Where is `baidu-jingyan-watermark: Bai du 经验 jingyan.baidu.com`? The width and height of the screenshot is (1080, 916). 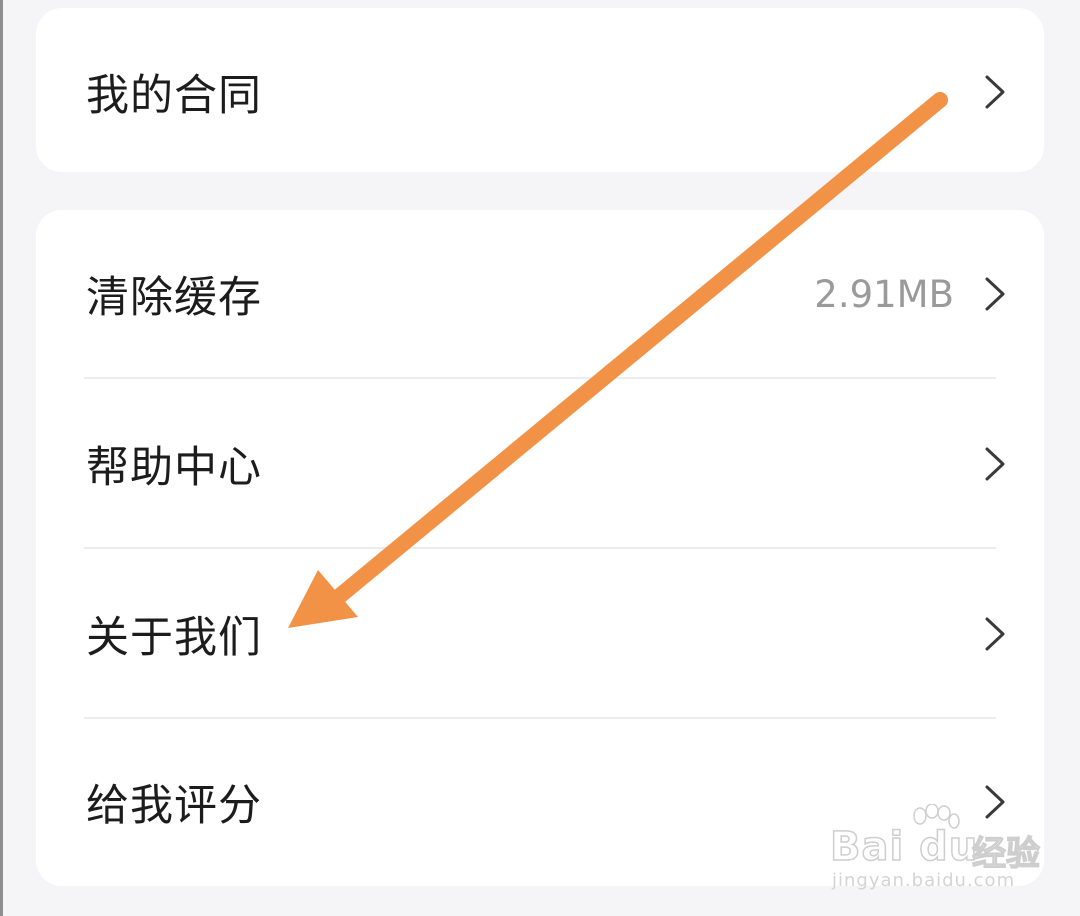 baidu-jingyan-watermark: Bai du 经验 jingyan.baidu.com is located at coordinates (946, 850).